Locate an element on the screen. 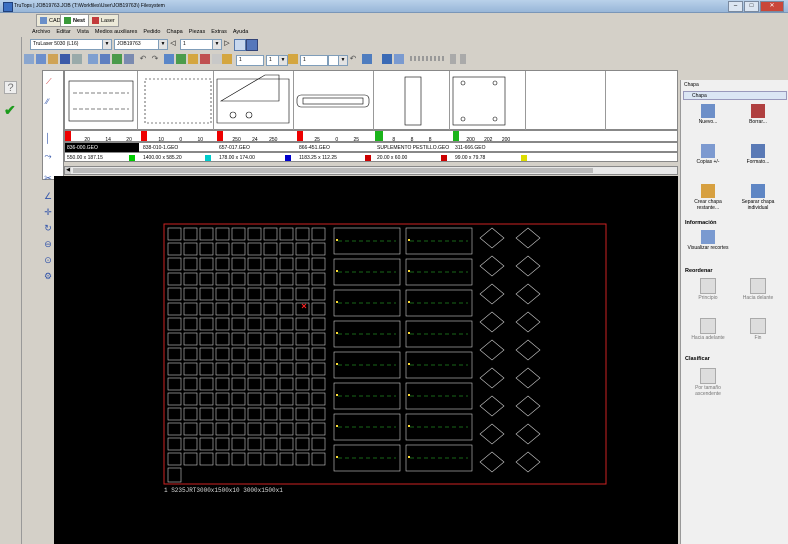  menu-editar: Editar is located at coordinates (63, 32).